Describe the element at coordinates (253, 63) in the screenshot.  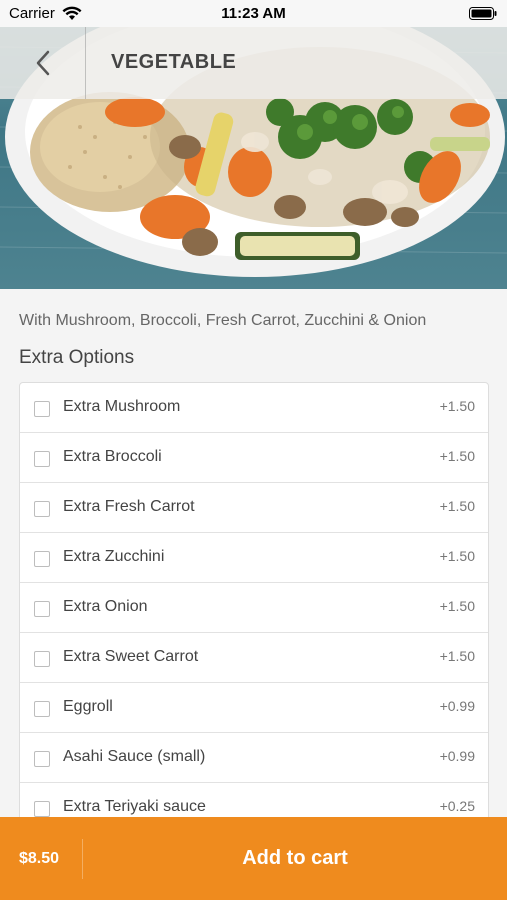
I see `navigation-bar: VEGETABLE` at that location.